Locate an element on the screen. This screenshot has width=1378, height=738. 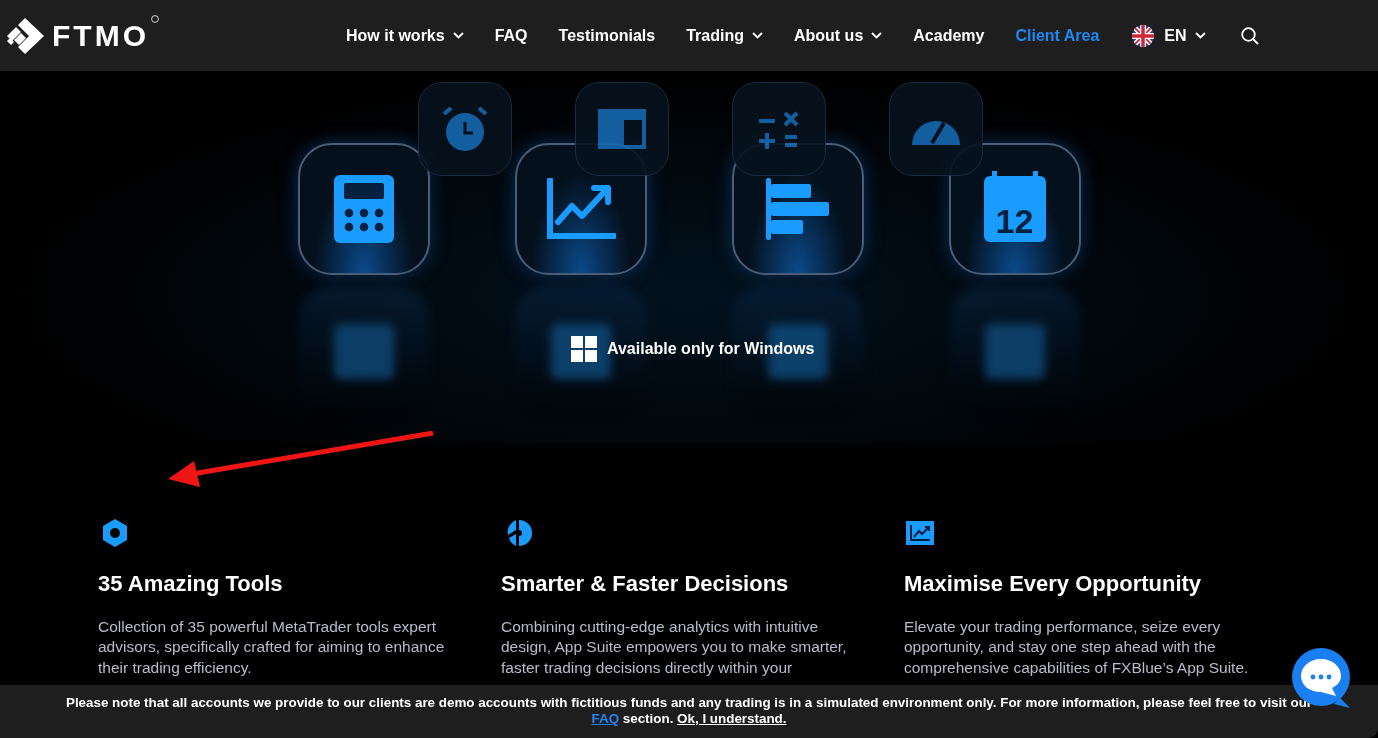
feature-description: Combining cutting-edge analytics with intuitive design, App Suite empowers you to make smarter, faster trading decisions directly within your is located at coordinates (674, 647).